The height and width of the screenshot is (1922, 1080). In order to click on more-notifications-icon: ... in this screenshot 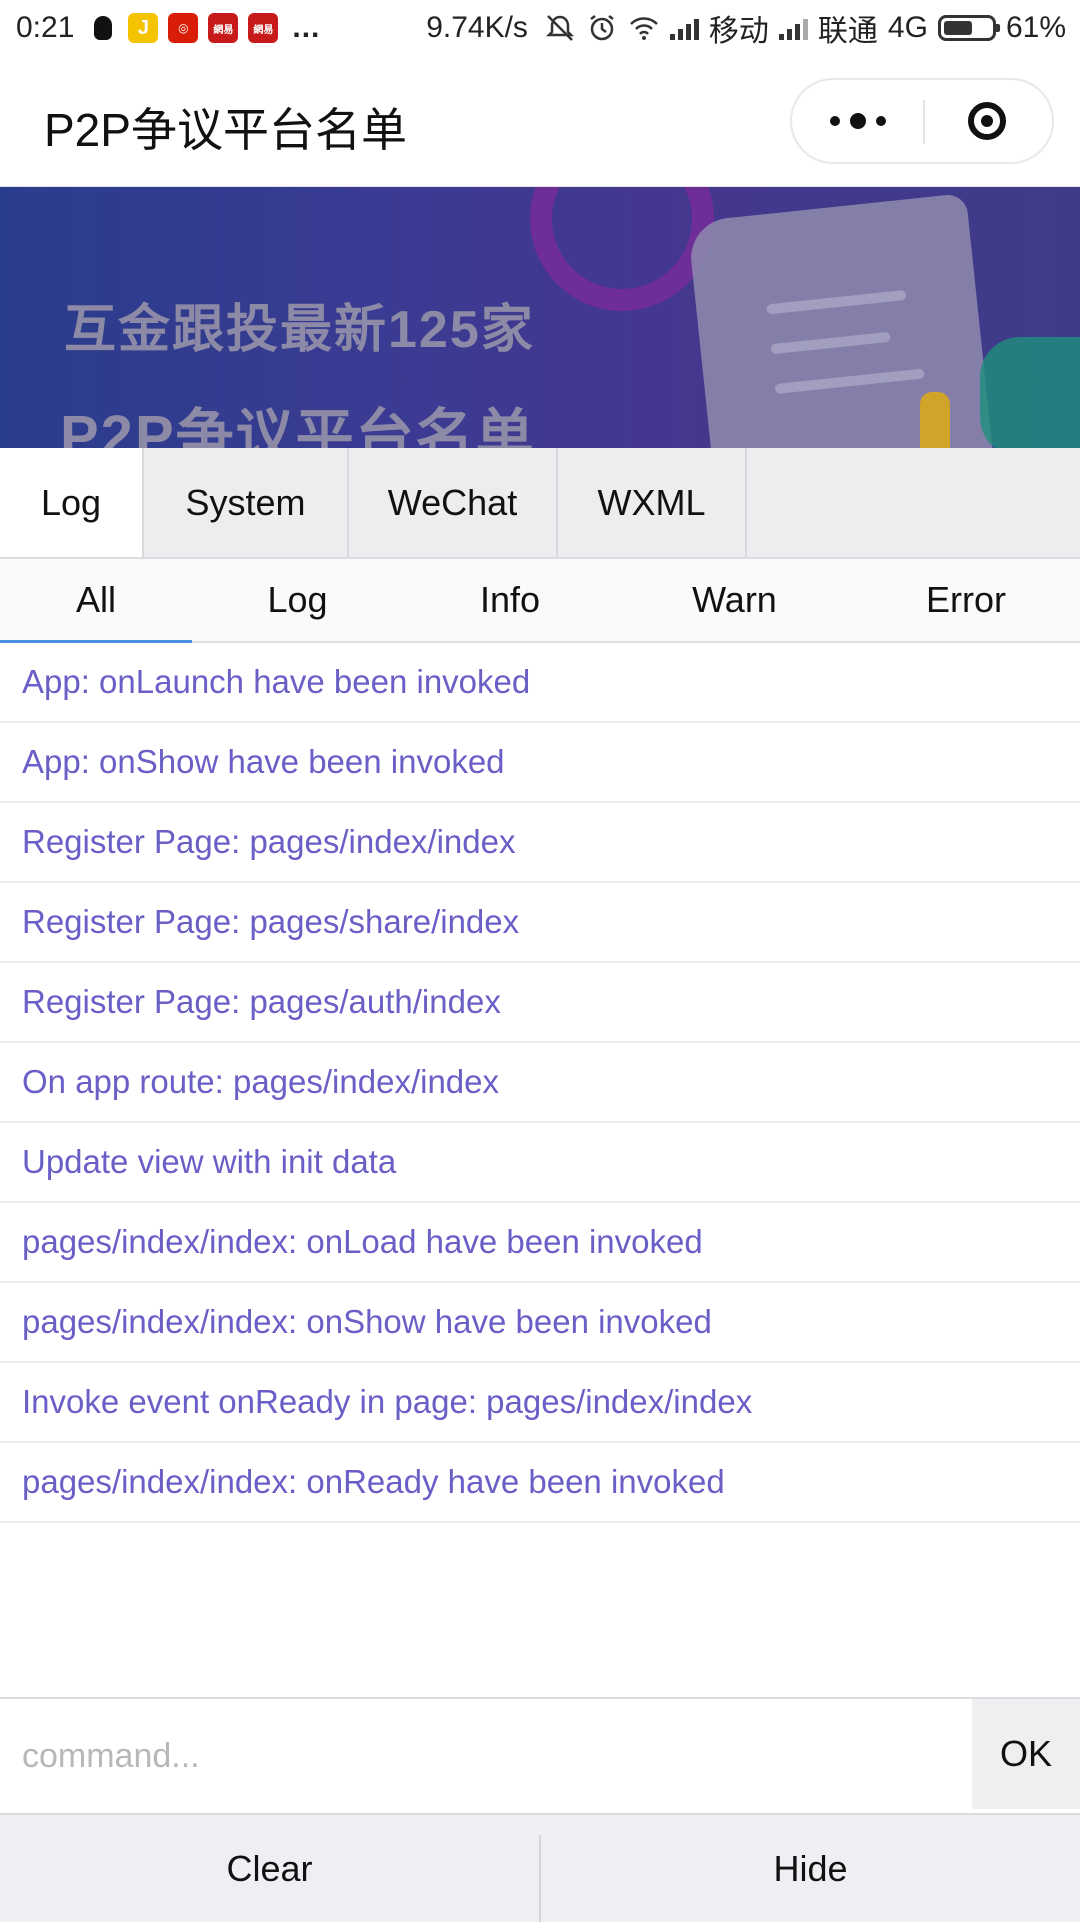, I will do `click(306, 27)`.